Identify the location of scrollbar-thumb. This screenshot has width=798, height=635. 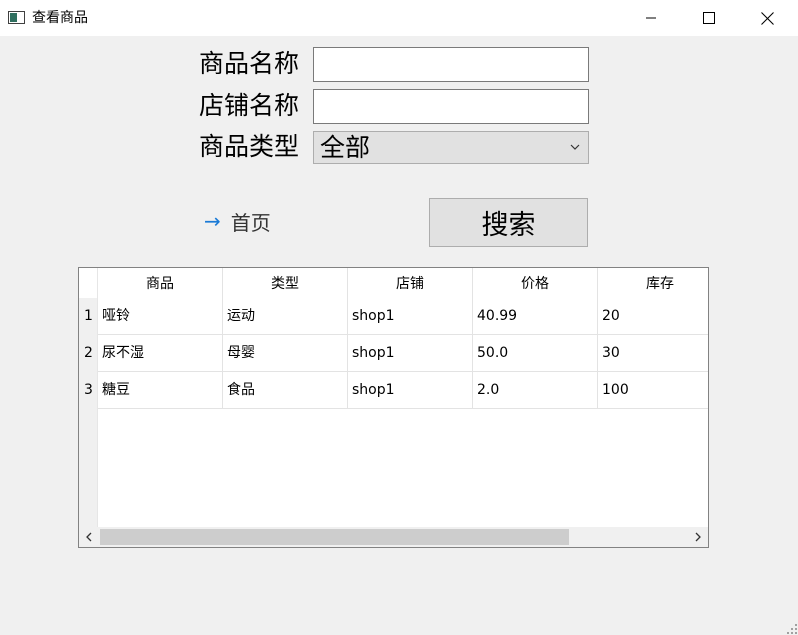
(334, 537).